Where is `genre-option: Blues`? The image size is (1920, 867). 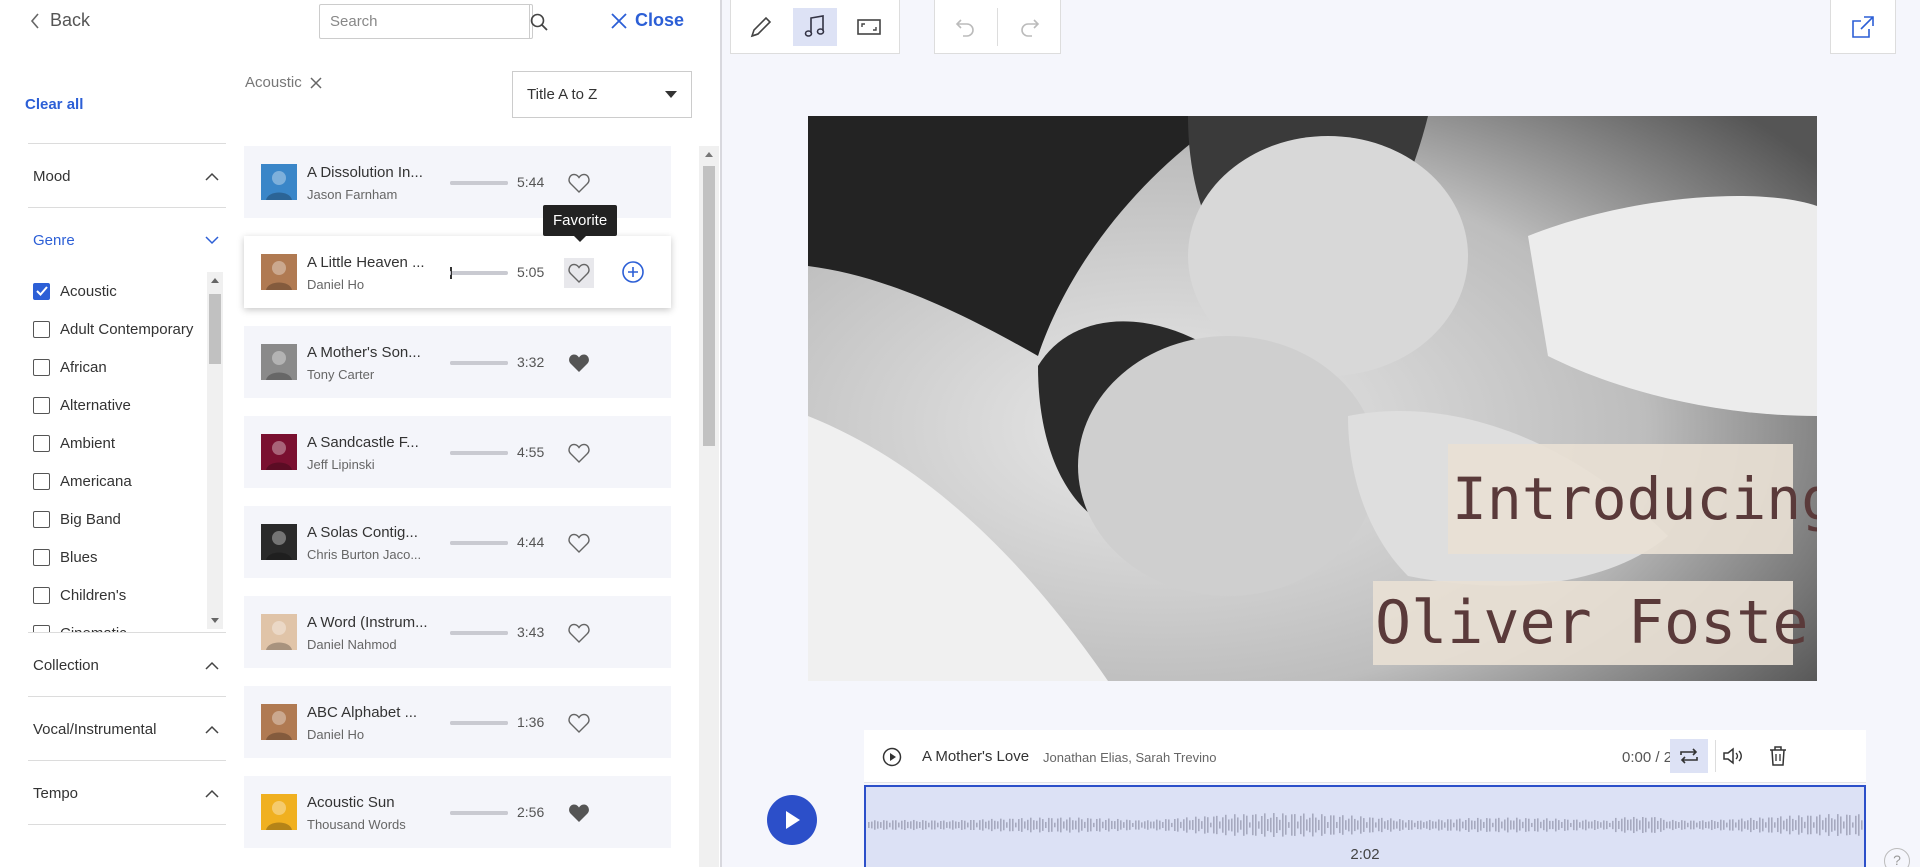
genre-option: Blues is located at coordinates (127, 557).